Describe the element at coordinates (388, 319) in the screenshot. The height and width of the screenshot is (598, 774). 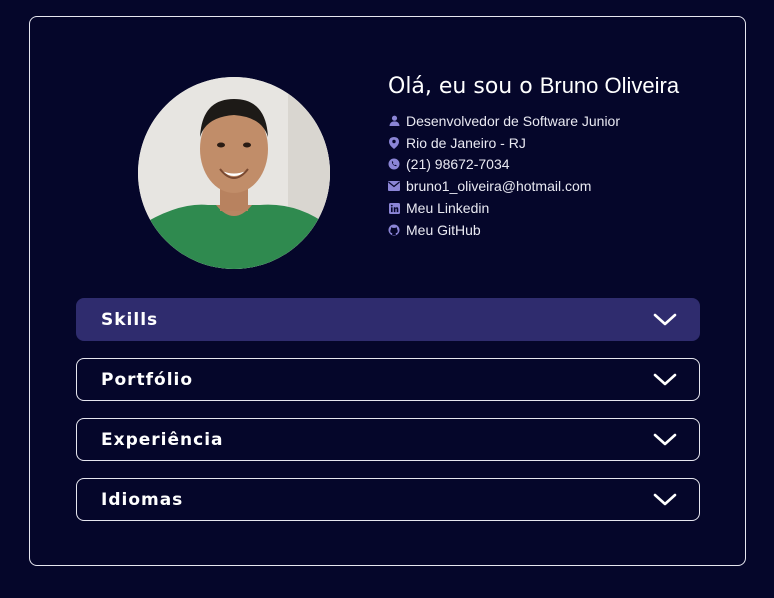
I see `section-skills: Skills` at that location.